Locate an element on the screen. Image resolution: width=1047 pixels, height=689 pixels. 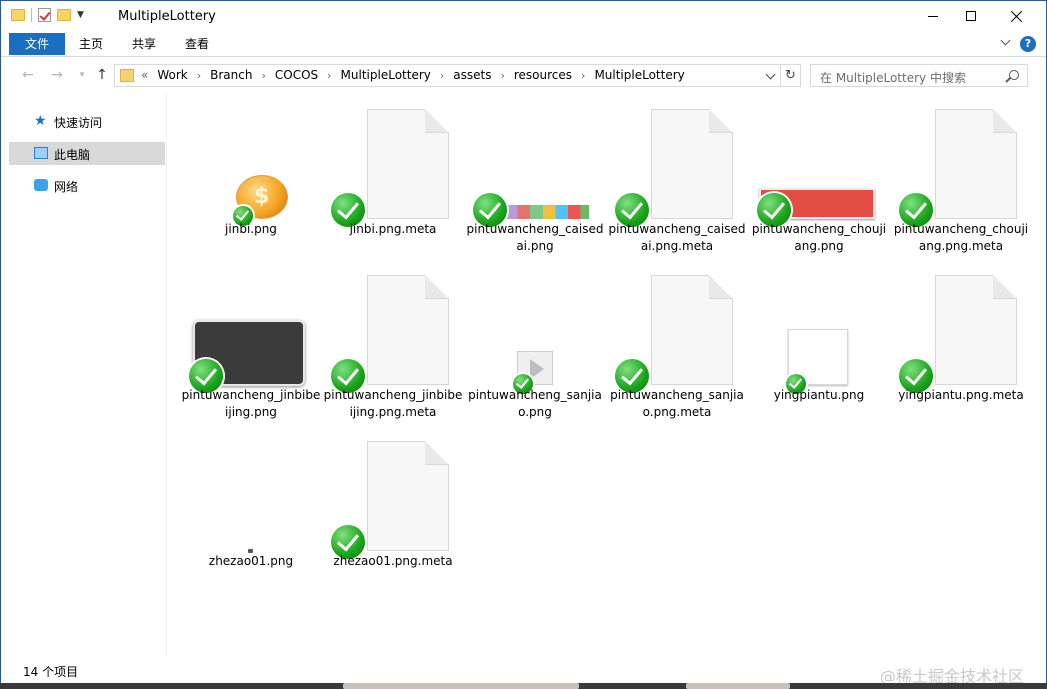
file-item: $ jinbi.png is located at coordinates (251, 173).